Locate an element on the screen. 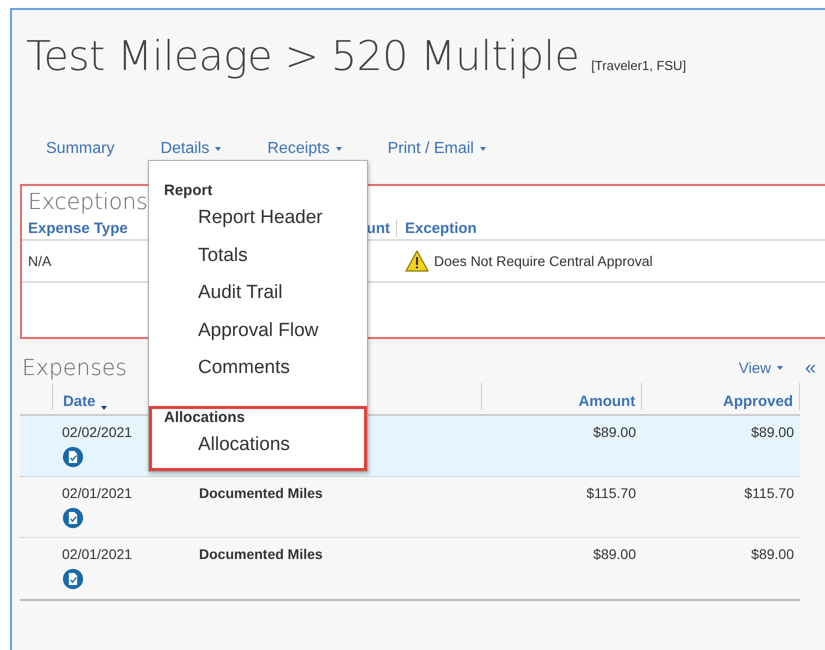 Image resolution: width=825 pixels, height=650 pixels. expense-row: 02/01/2021 Documented Miles $89.00 $89.00 is located at coordinates (410, 568).